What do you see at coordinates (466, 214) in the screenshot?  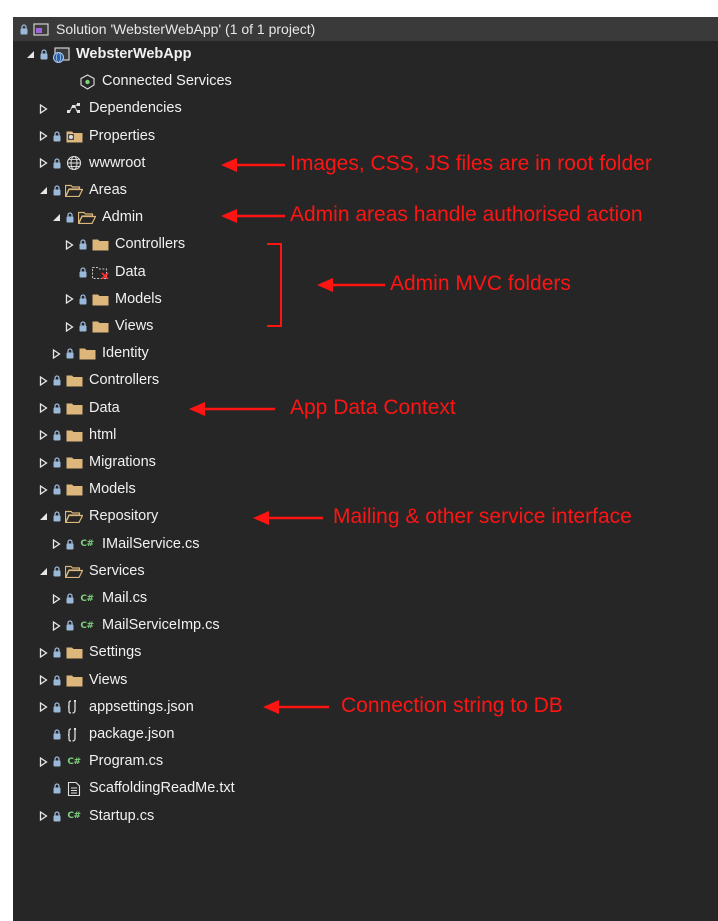 I see `annotation-admin: Admin areas handle authorised action` at bounding box center [466, 214].